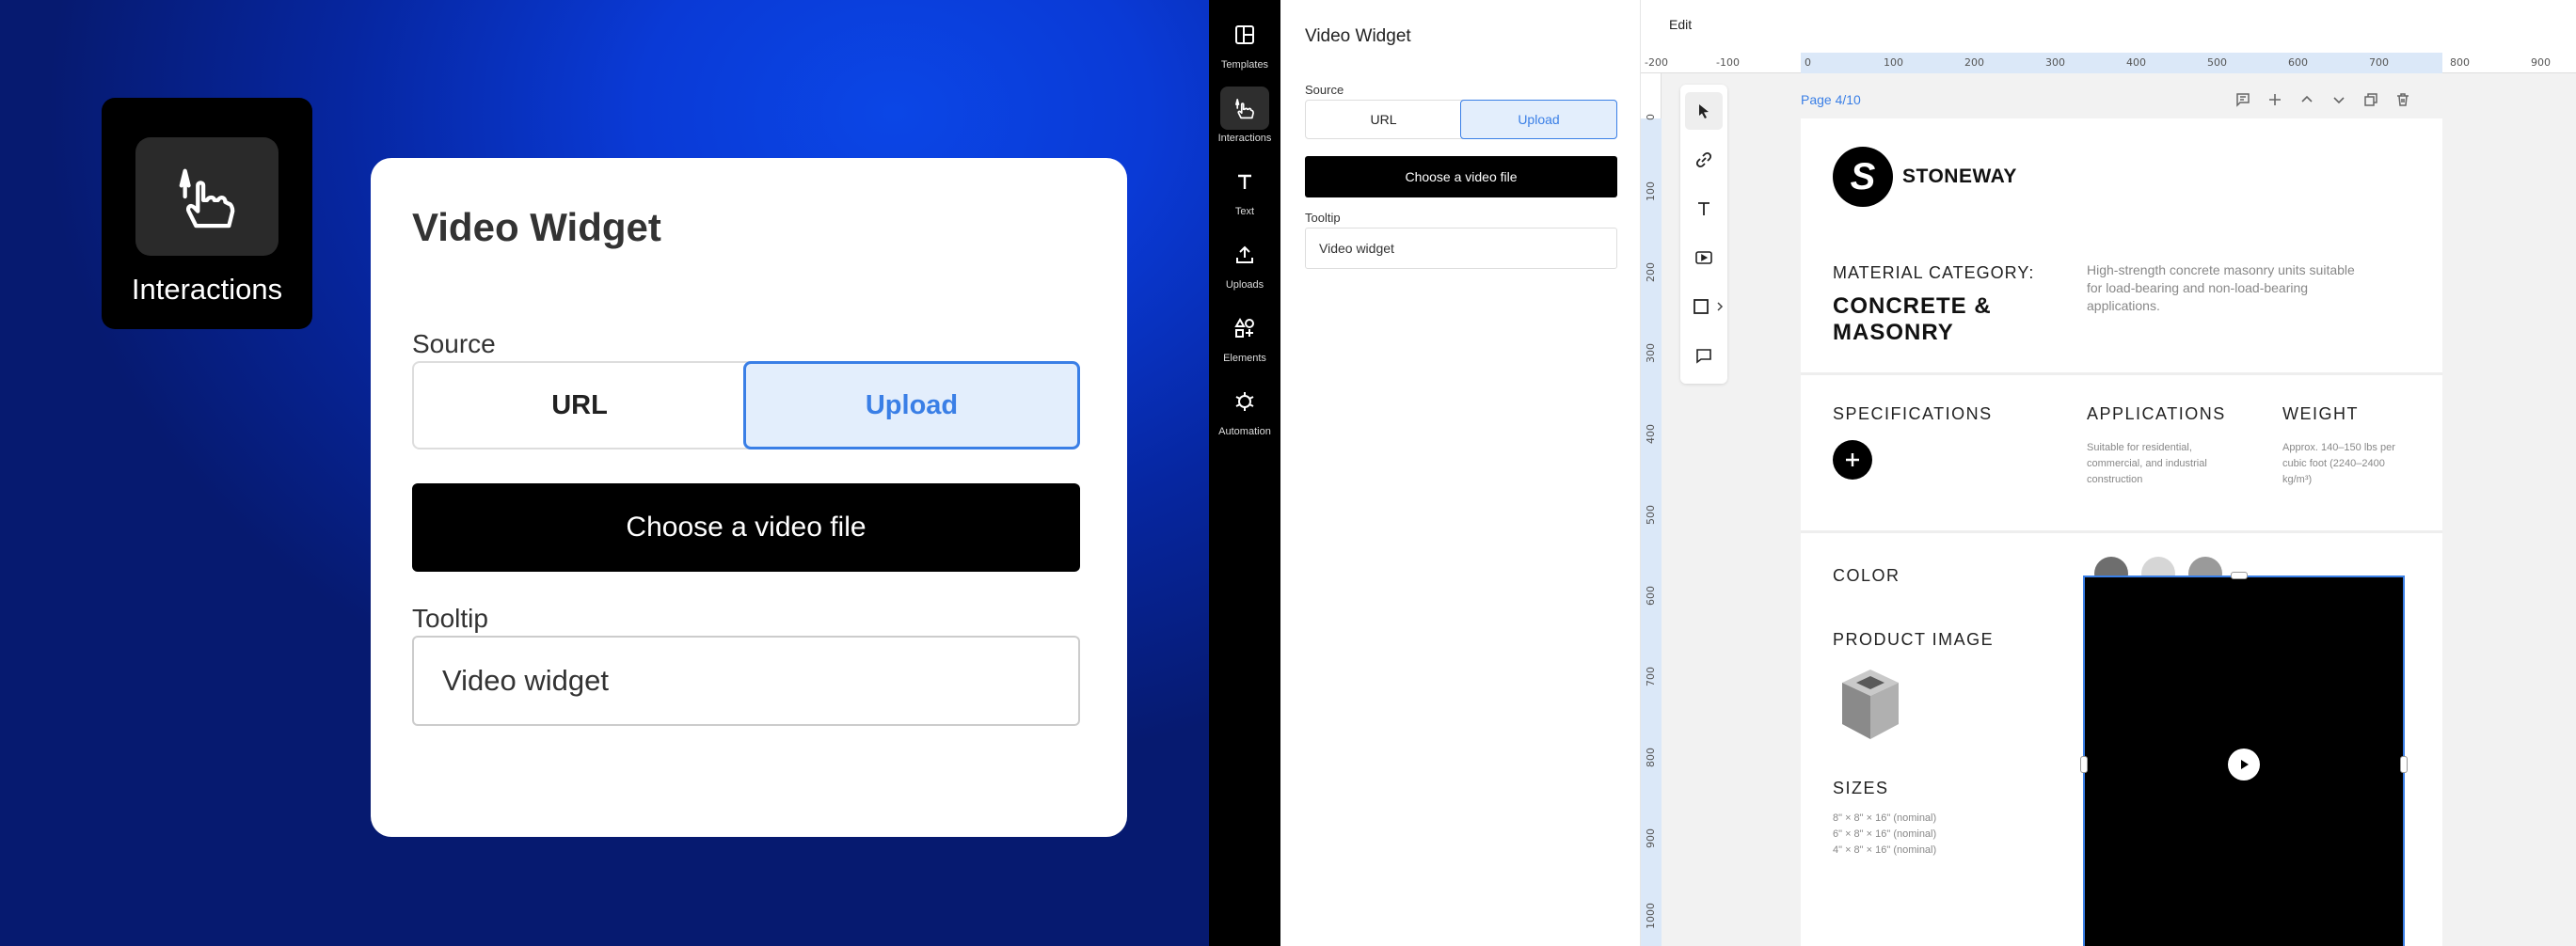 This screenshot has width=2576, height=946. I want to click on ruler-tick: 800, so click(2460, 63).